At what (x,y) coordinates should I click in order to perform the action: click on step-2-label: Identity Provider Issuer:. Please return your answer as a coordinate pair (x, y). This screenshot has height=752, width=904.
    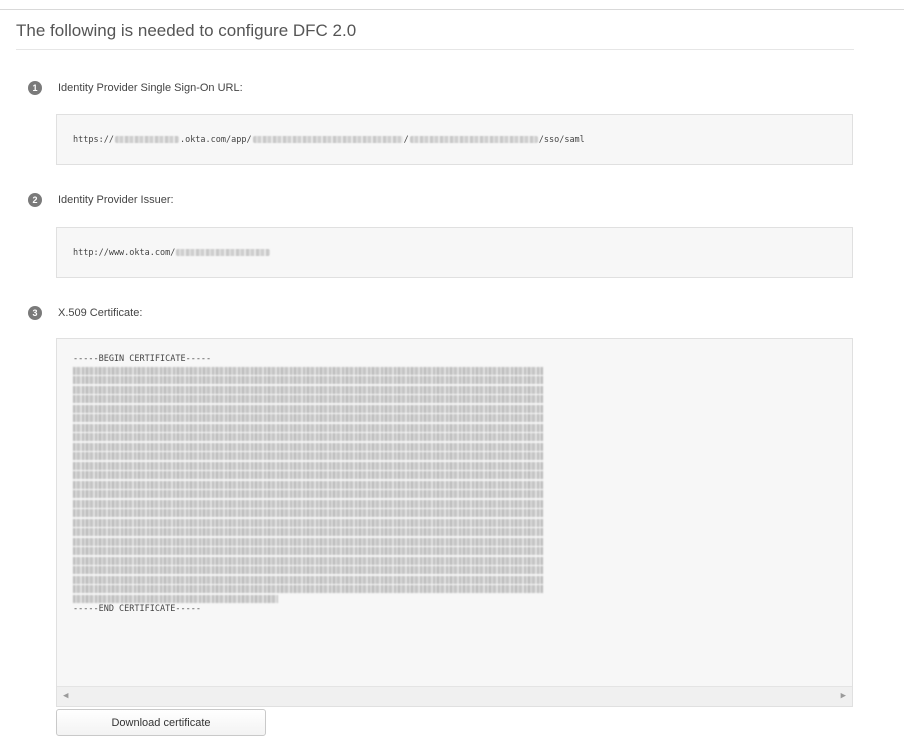
    Looking at the image, I should click on (116, 200).